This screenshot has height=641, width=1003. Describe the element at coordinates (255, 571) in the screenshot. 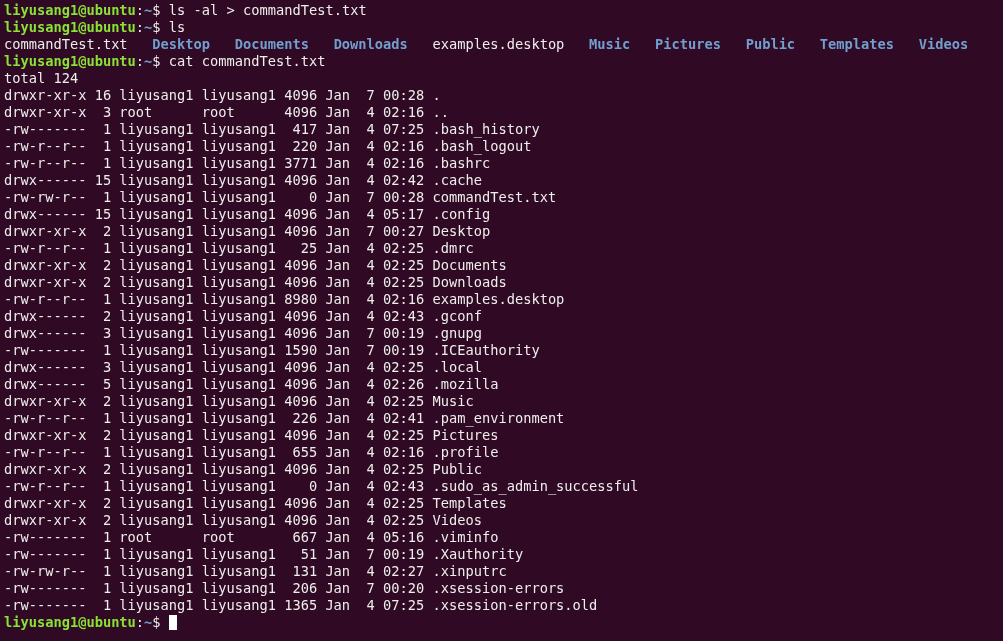

I see `output-line: -rw-rw-r-- 1 liyusang1 liyusang1 131 Jan 4 02:27 .xinputrc` at that location.